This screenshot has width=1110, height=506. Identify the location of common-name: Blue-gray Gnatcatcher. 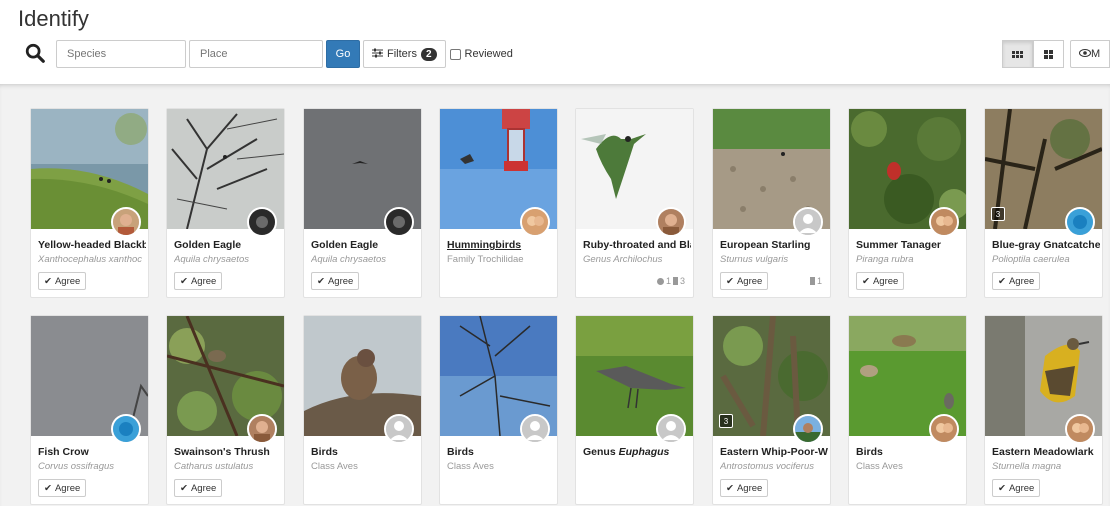
(1046, 245).